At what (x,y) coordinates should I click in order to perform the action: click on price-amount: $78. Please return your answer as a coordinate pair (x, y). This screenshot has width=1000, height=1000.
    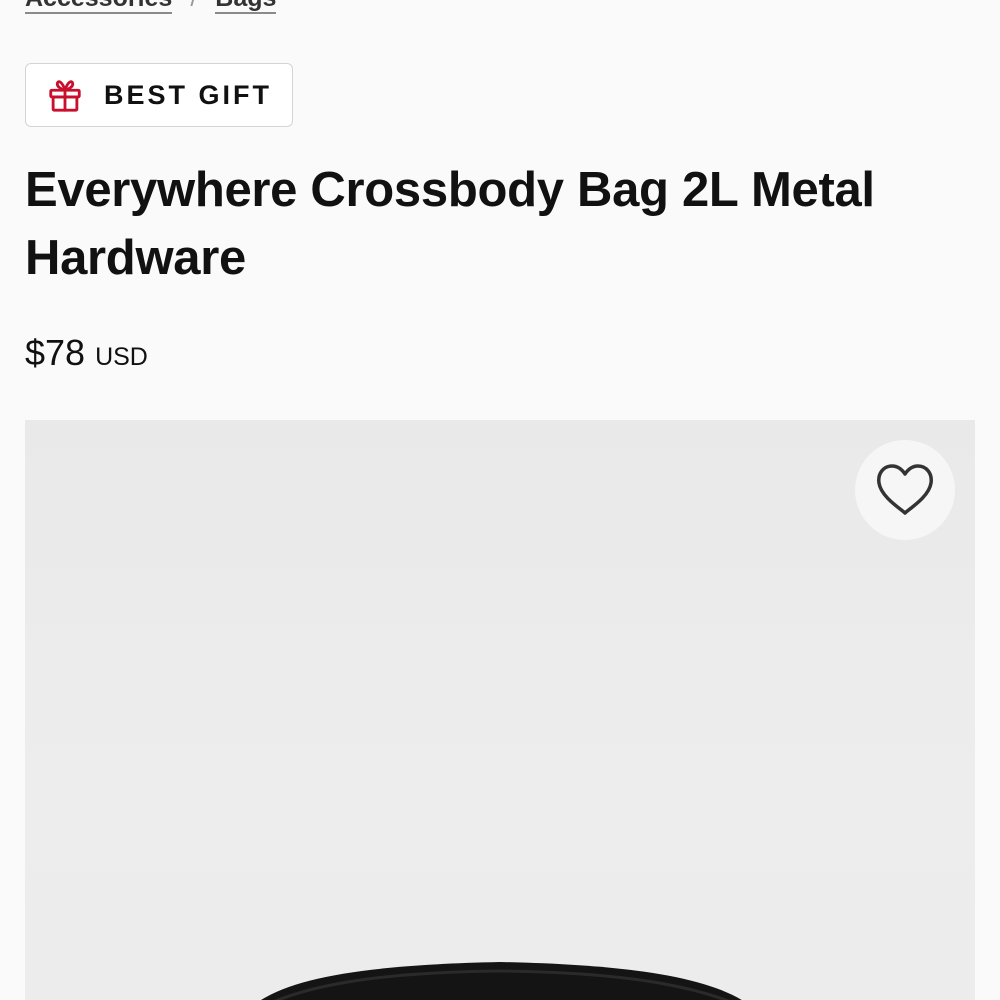
    Looking at the image, I should click on (55, 352).